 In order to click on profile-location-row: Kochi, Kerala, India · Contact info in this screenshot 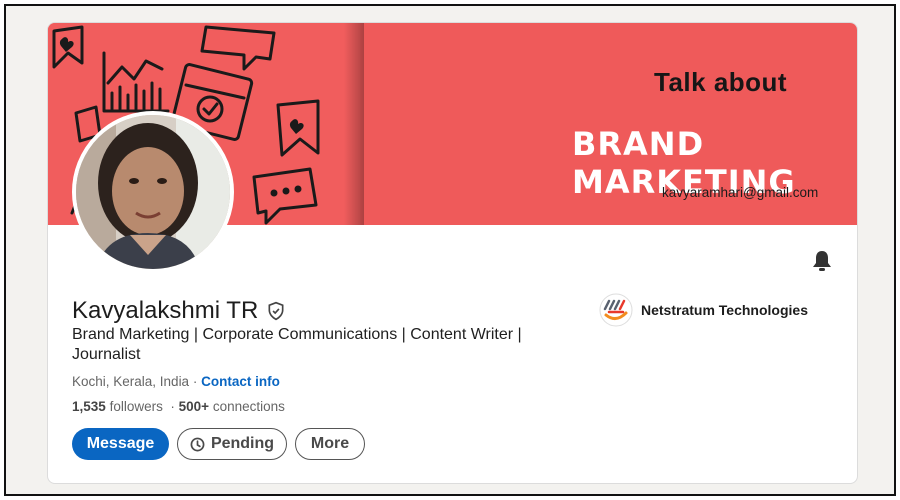, I will do `click(176, 381)`.